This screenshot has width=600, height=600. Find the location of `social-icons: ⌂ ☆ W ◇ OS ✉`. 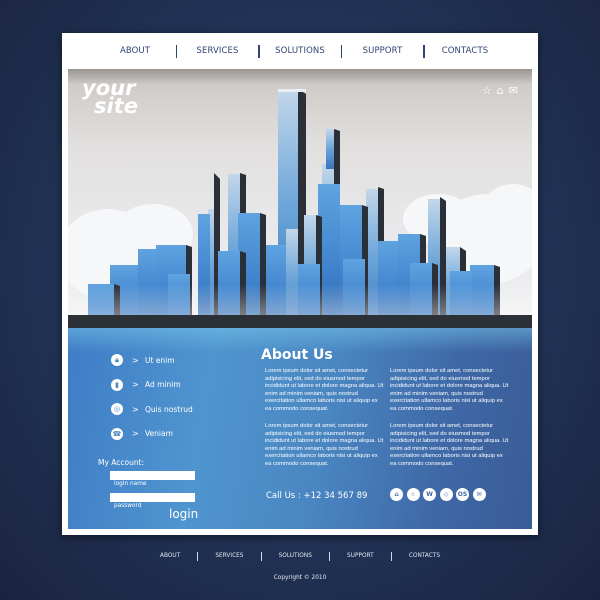

social-icons: ⌂ ☆ W ◇ OS ✉ is located at coordinates (438, 494).